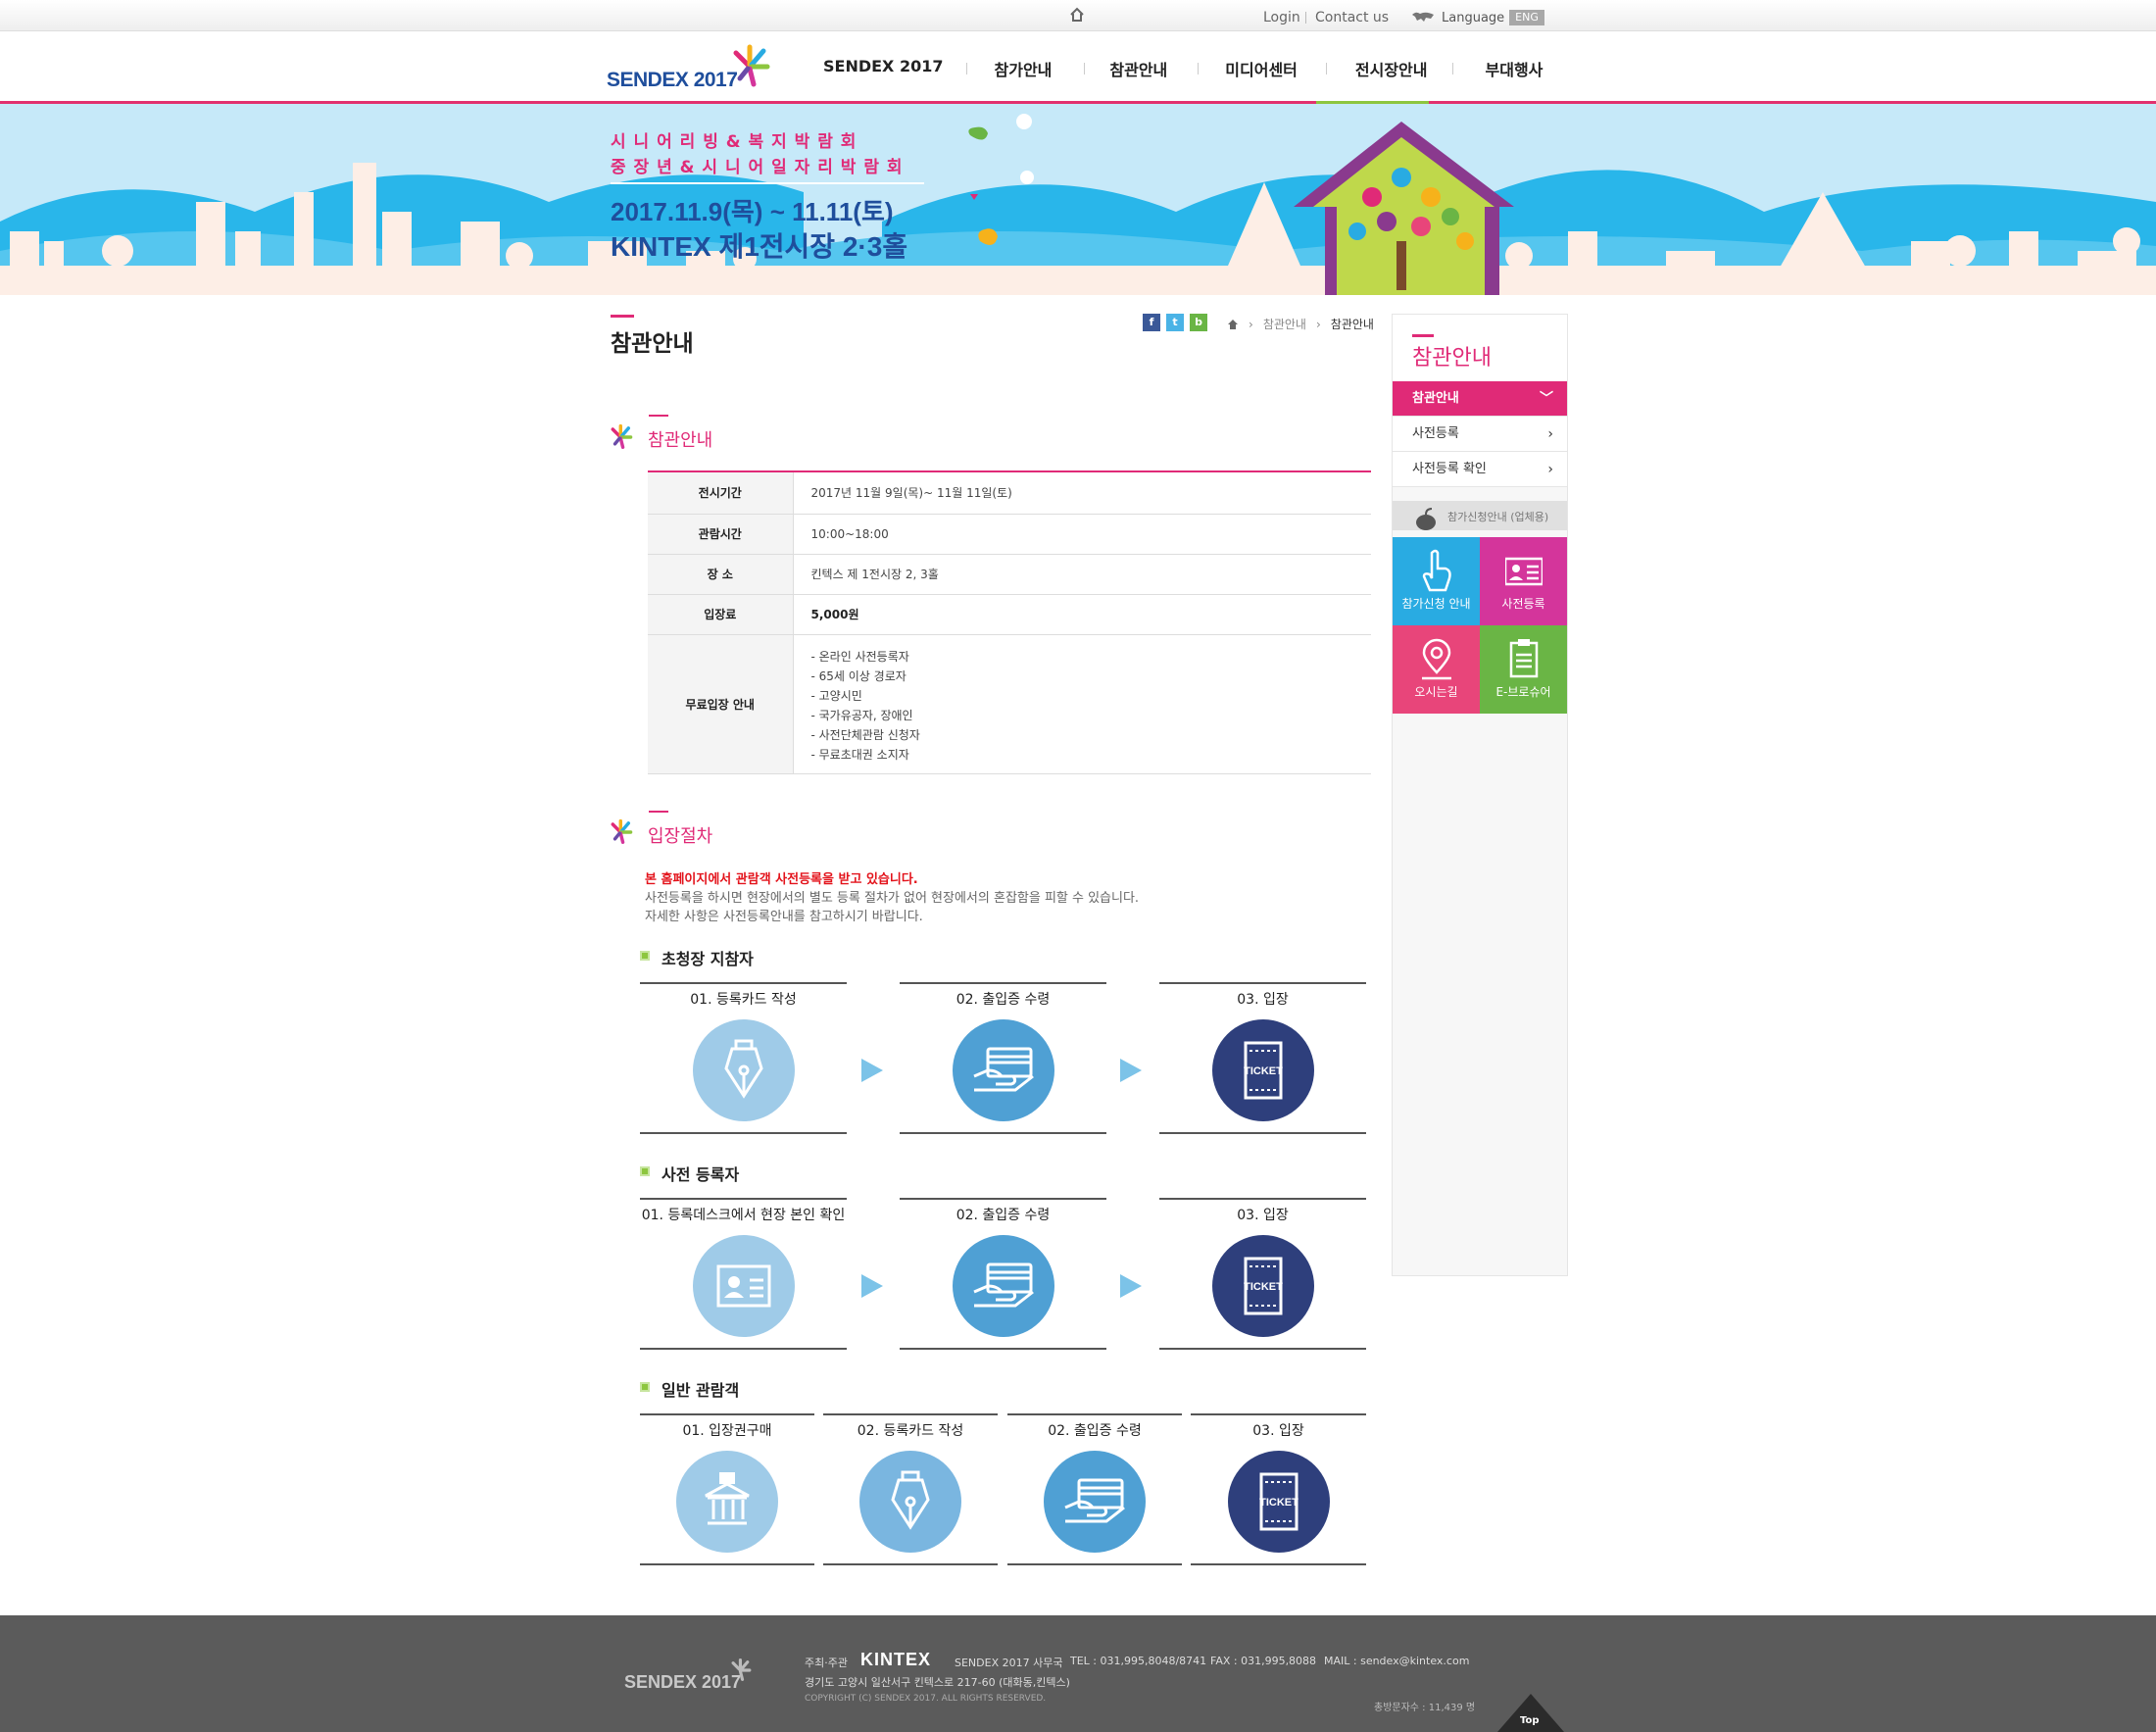  I want to click on section-bar, so click(658, 812).